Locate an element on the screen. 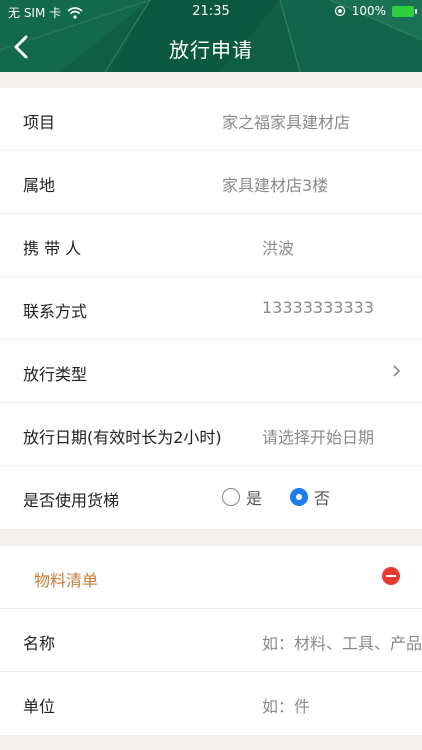  material-unit-row: 单位 如：件 is located at coordinates (211, 703).